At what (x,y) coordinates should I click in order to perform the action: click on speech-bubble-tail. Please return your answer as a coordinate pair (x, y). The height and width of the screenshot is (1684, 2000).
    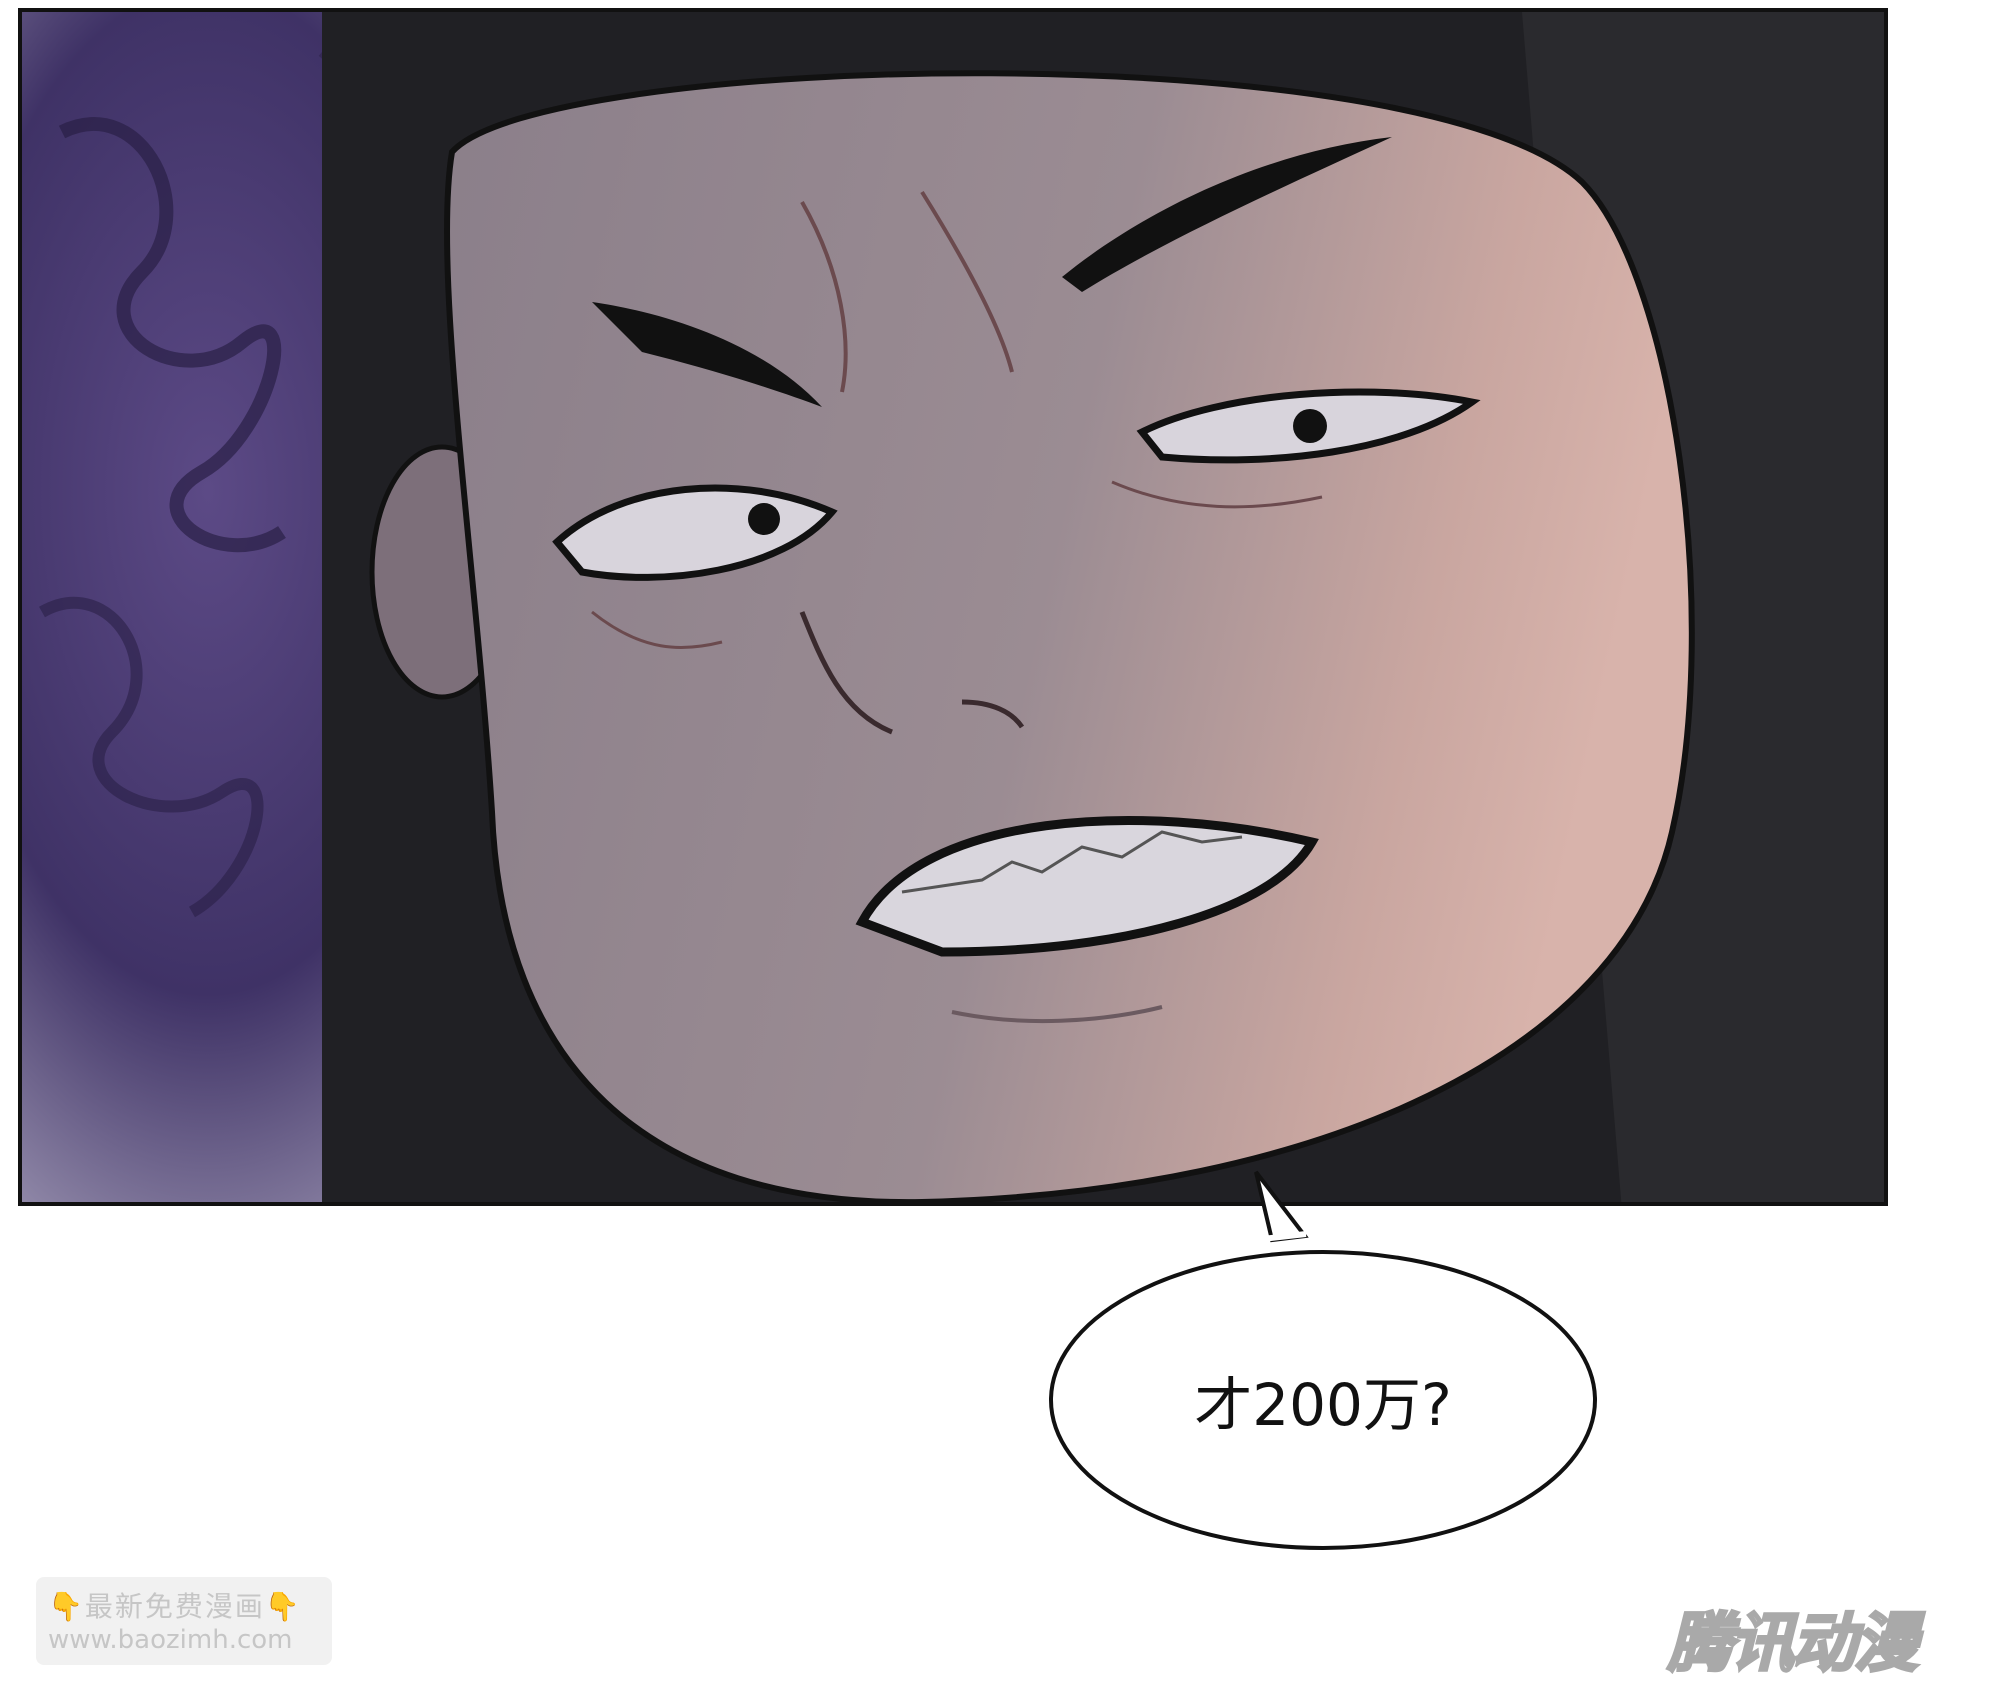
    Looking at the image, I should click on (1281, 1206).